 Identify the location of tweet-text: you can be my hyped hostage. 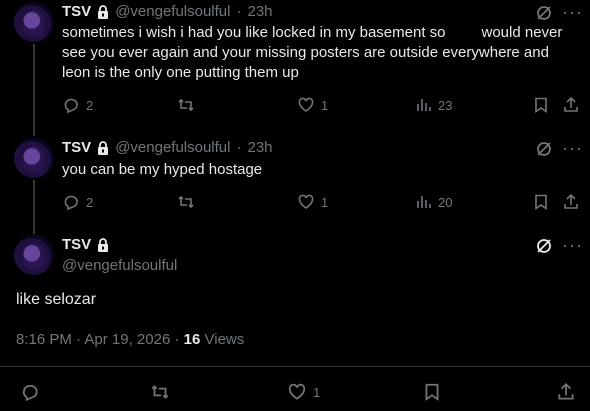
(162, 169).